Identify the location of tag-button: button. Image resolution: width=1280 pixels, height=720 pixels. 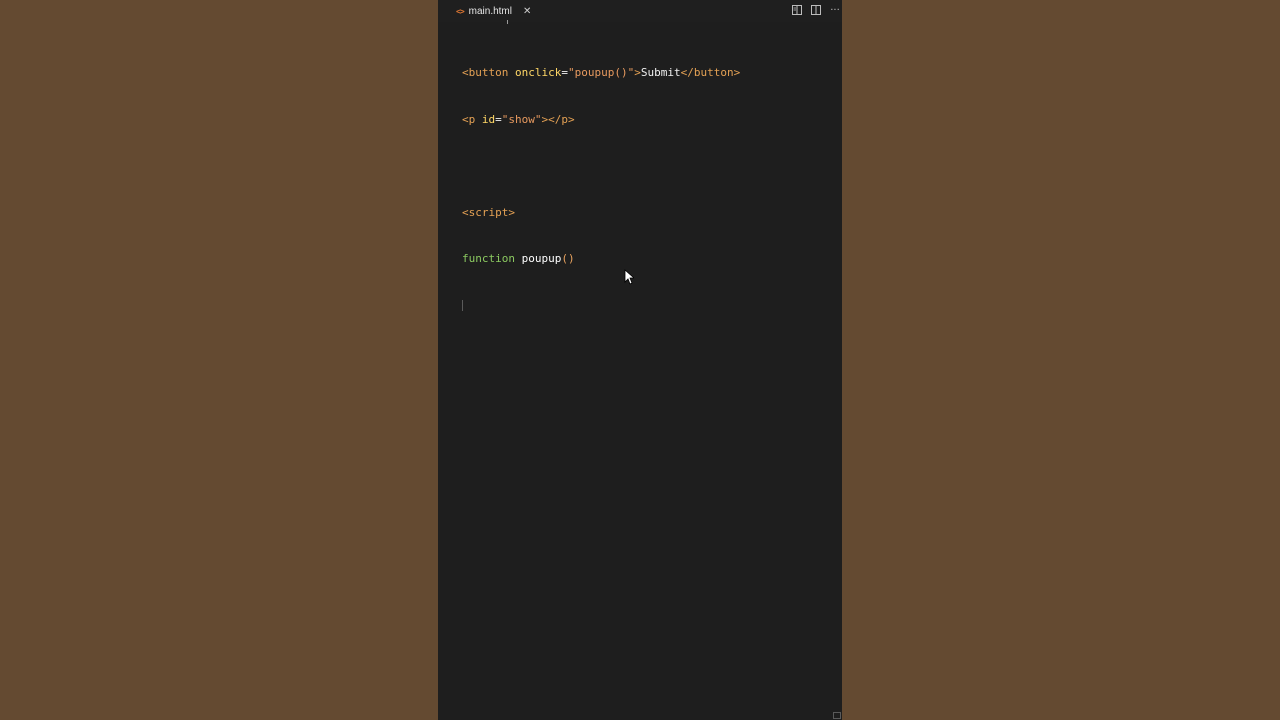
(488, 72).